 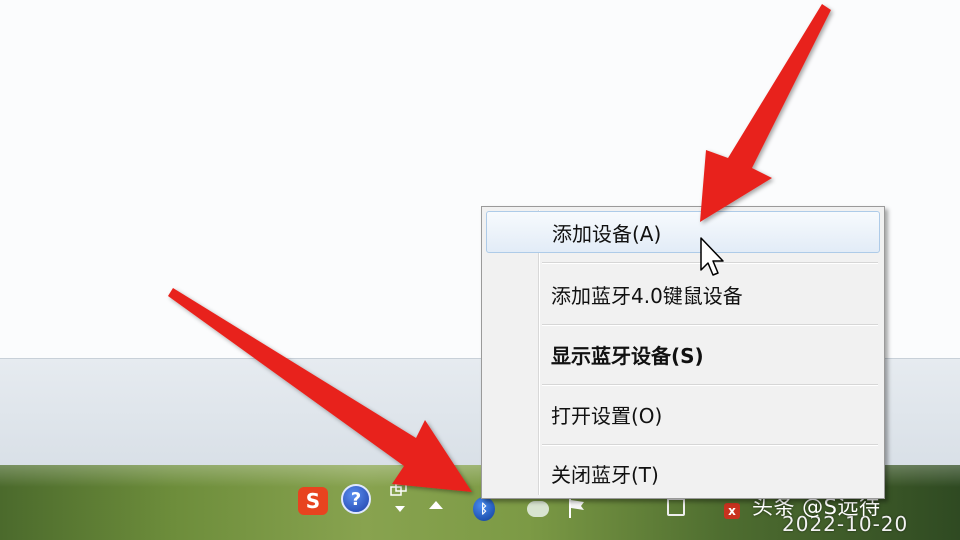 What do you see at coordinates (400, 509) in the screenshot?
I see `chevron-down-icon` at bounding box center [400, 509].